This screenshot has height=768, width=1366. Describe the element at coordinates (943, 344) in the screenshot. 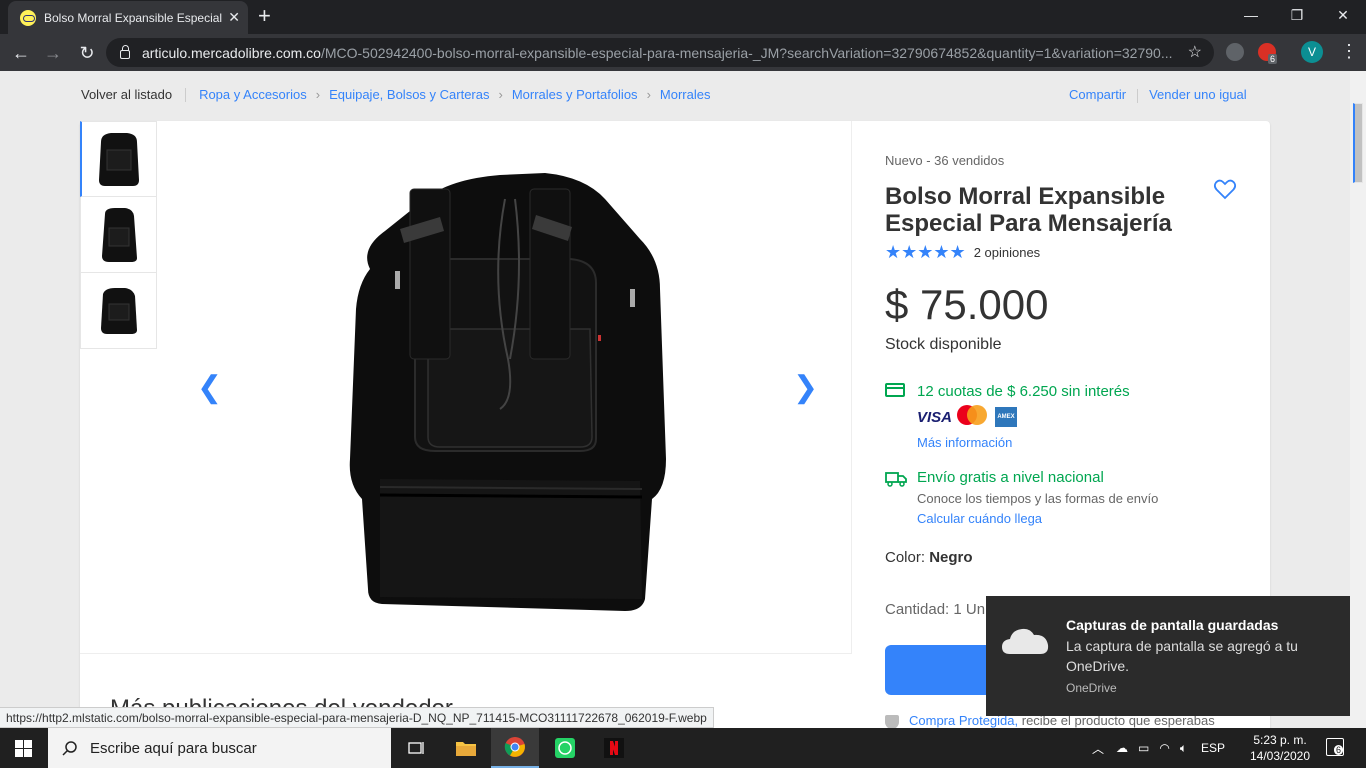

I see `stock-status: Stock disponible` at that location.